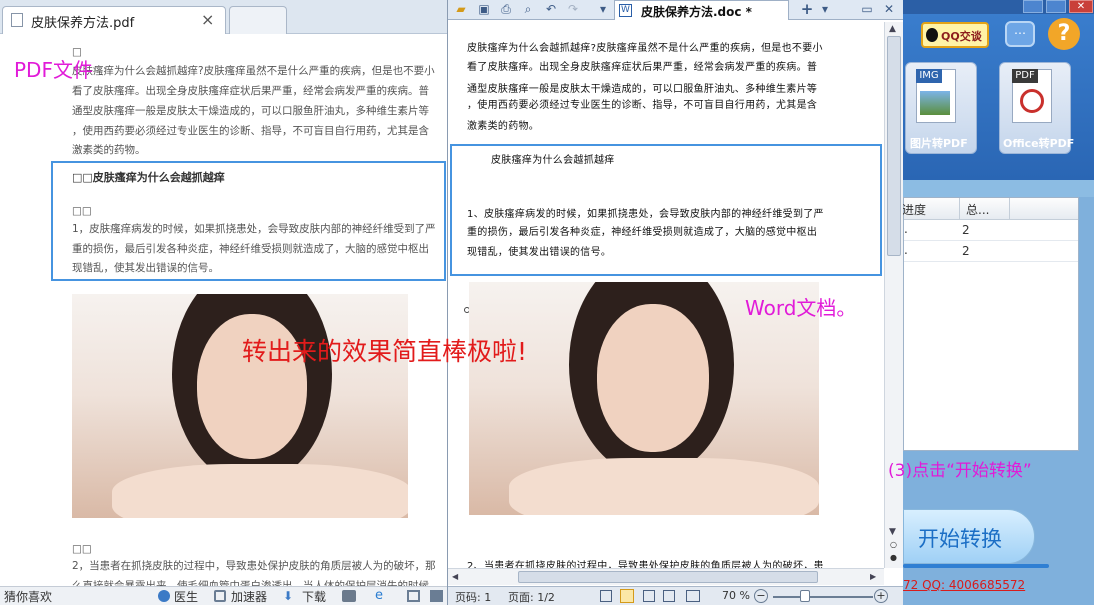 This screenshot has height=605, width=1094. I want to click on outline-view-icon, so click(649, 596).